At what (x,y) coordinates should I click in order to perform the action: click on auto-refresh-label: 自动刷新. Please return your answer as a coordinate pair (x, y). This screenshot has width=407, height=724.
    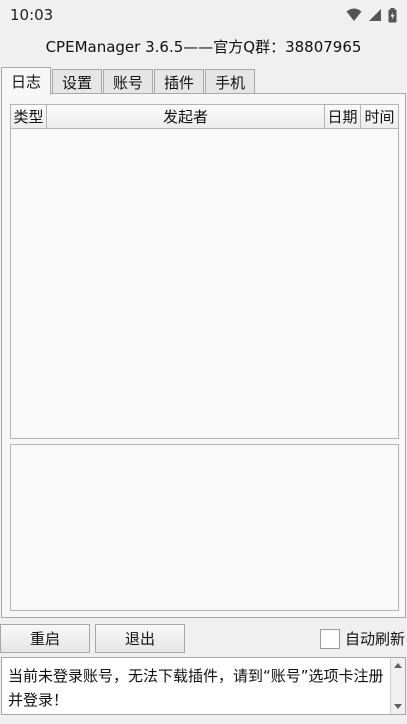
    Looking at the image, I should click on (374, 639).